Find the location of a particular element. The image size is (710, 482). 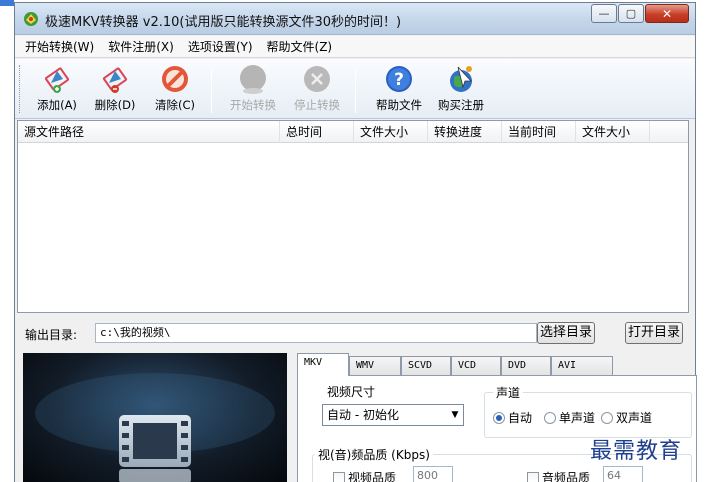

buy-register-button: 购买注册 is located at coordinates (461, 89).